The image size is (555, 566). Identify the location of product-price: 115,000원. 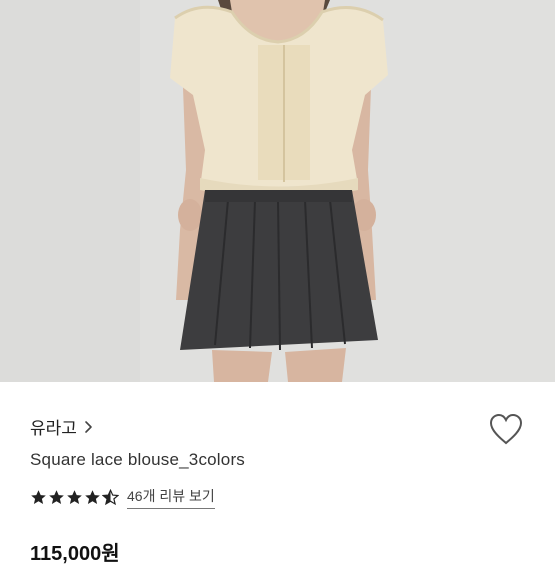
(75, 554).